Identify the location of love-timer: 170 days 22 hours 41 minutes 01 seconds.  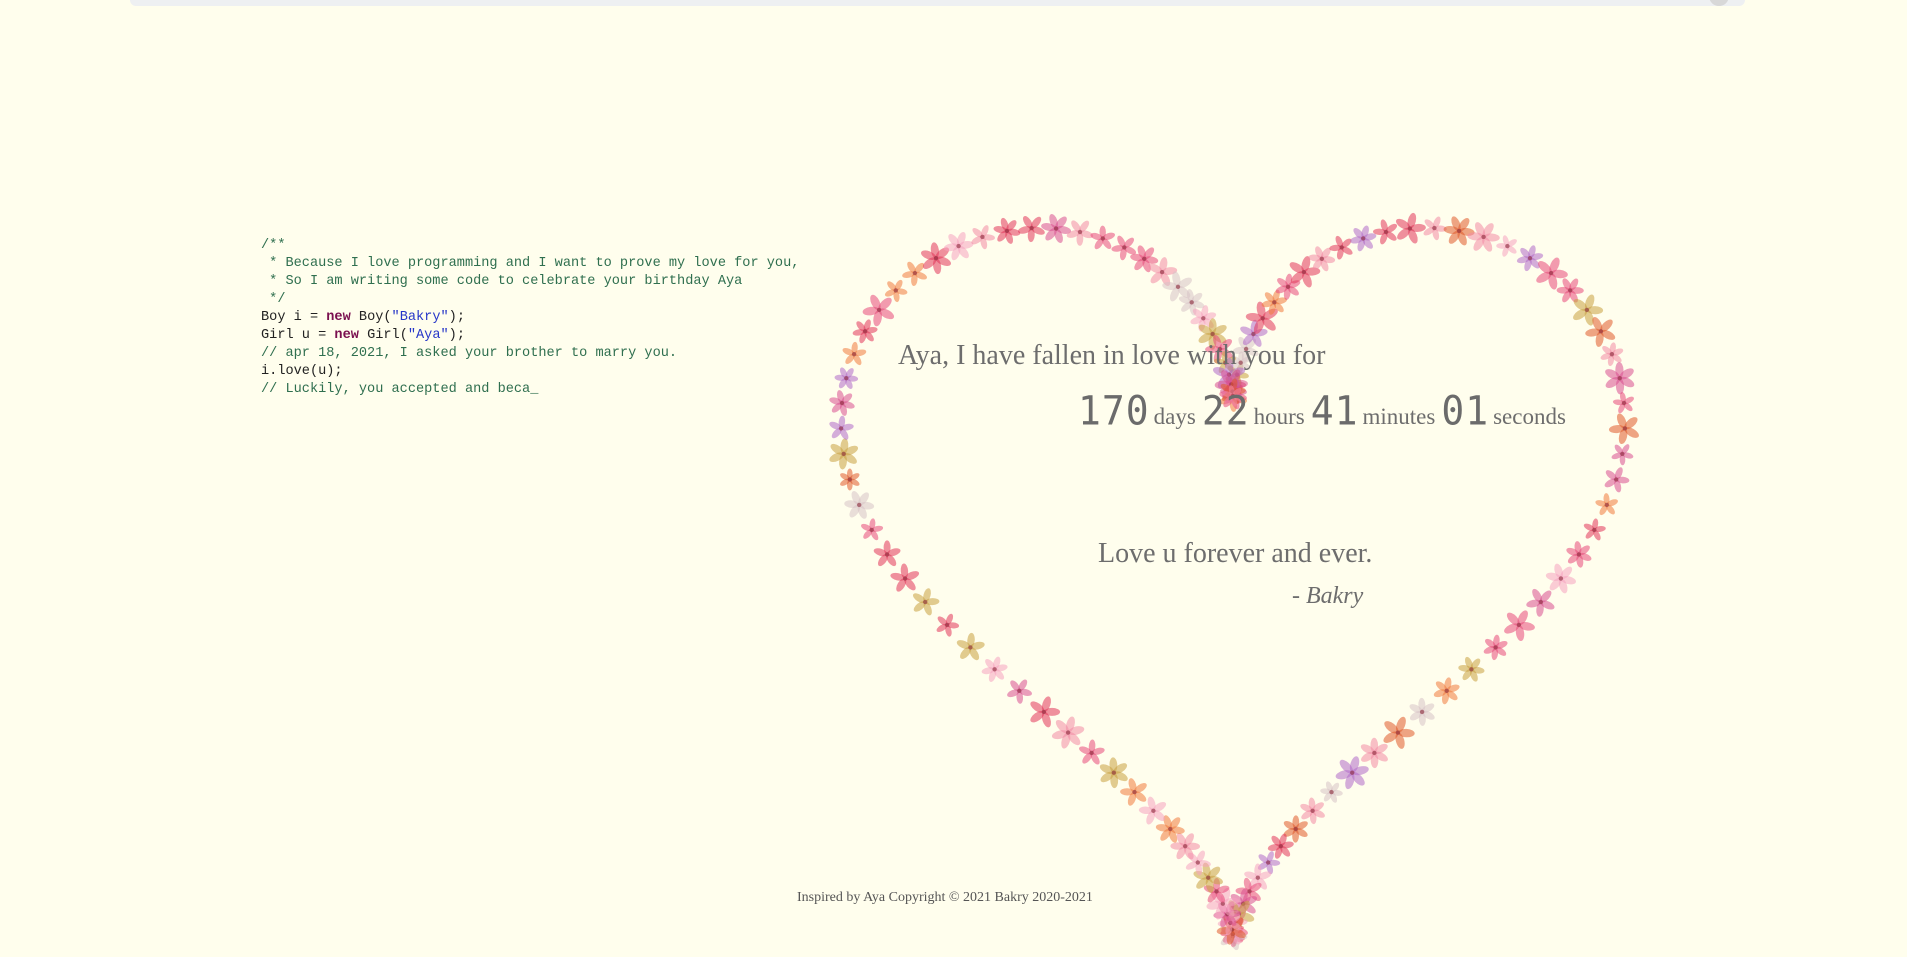
(1325, 411).